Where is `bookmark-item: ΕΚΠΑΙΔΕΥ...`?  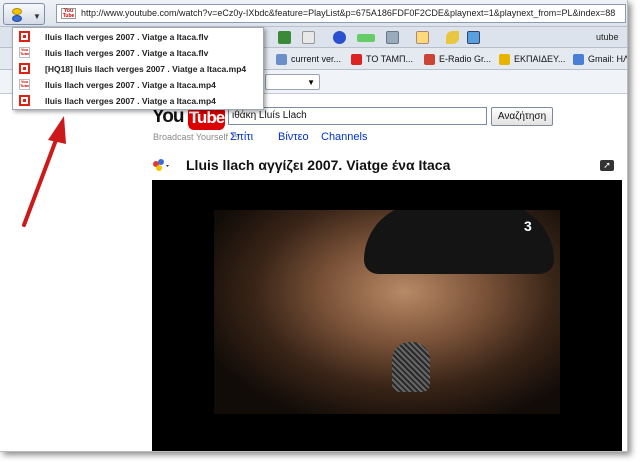 bookmark-item: ΕΚΠΑΙΔΕΥ... is located at coordinates (532, 59).